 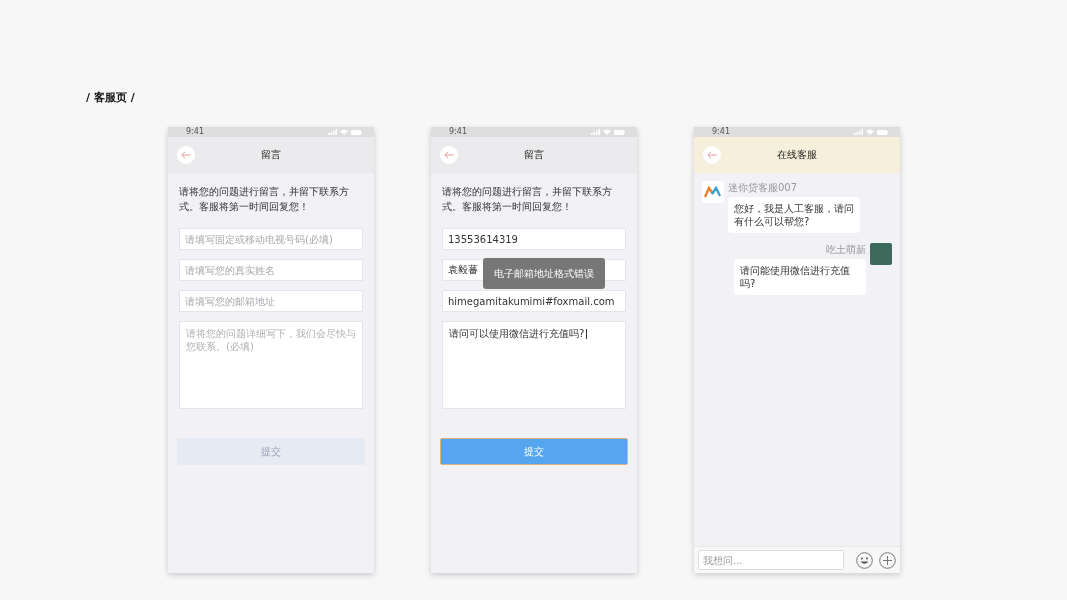 What do you see at coordinates (794, 215) in the screenshot?
I see `chat-bubble: 您好，我是人工客服，请问有什么可以帮您?` at bounding box center [794, 215].